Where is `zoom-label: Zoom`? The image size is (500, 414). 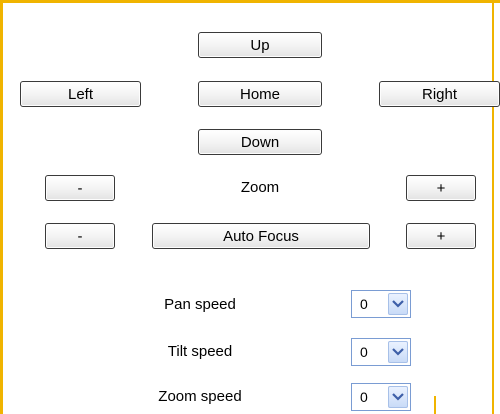
zoom-label: Zoom is located at coordinates (260, 187).